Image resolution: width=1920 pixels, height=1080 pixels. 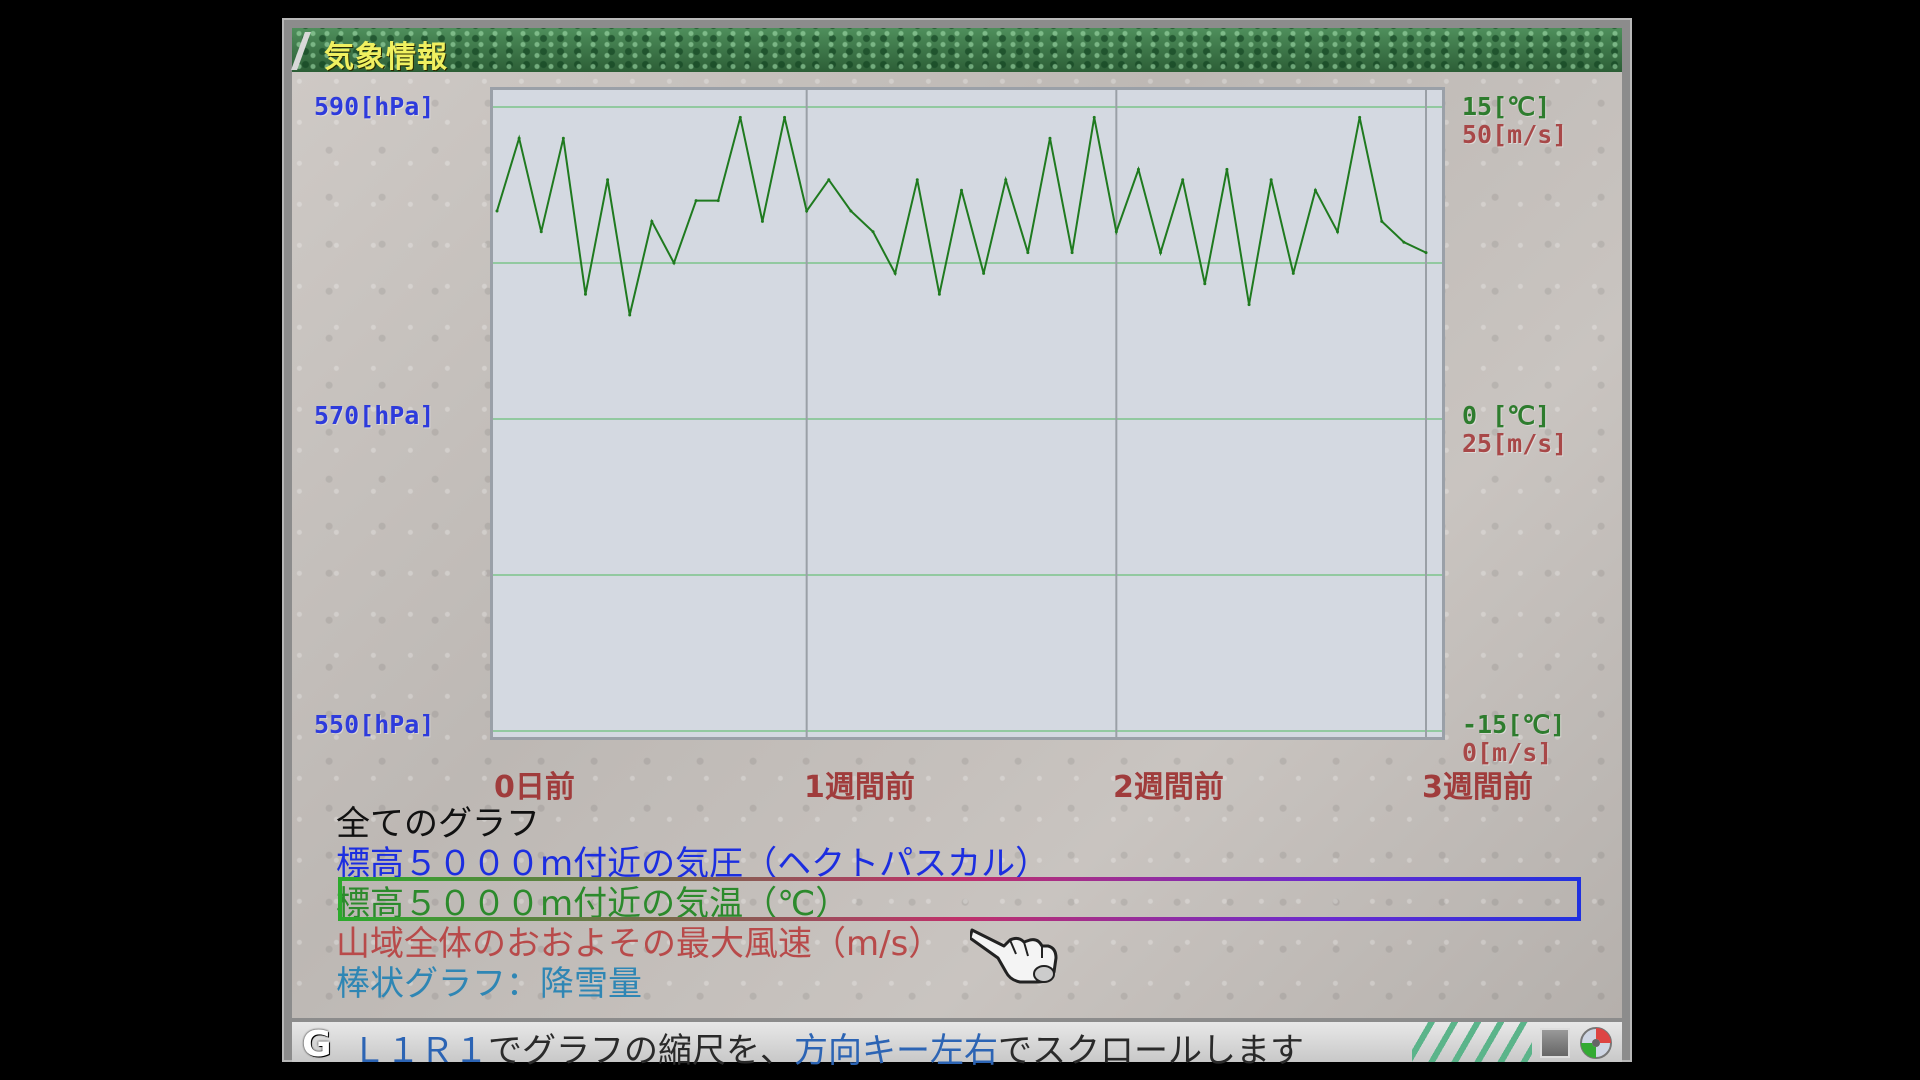 I want to click on right-temp-bottom-label: -15[℃], so click(x=1514, y=724).